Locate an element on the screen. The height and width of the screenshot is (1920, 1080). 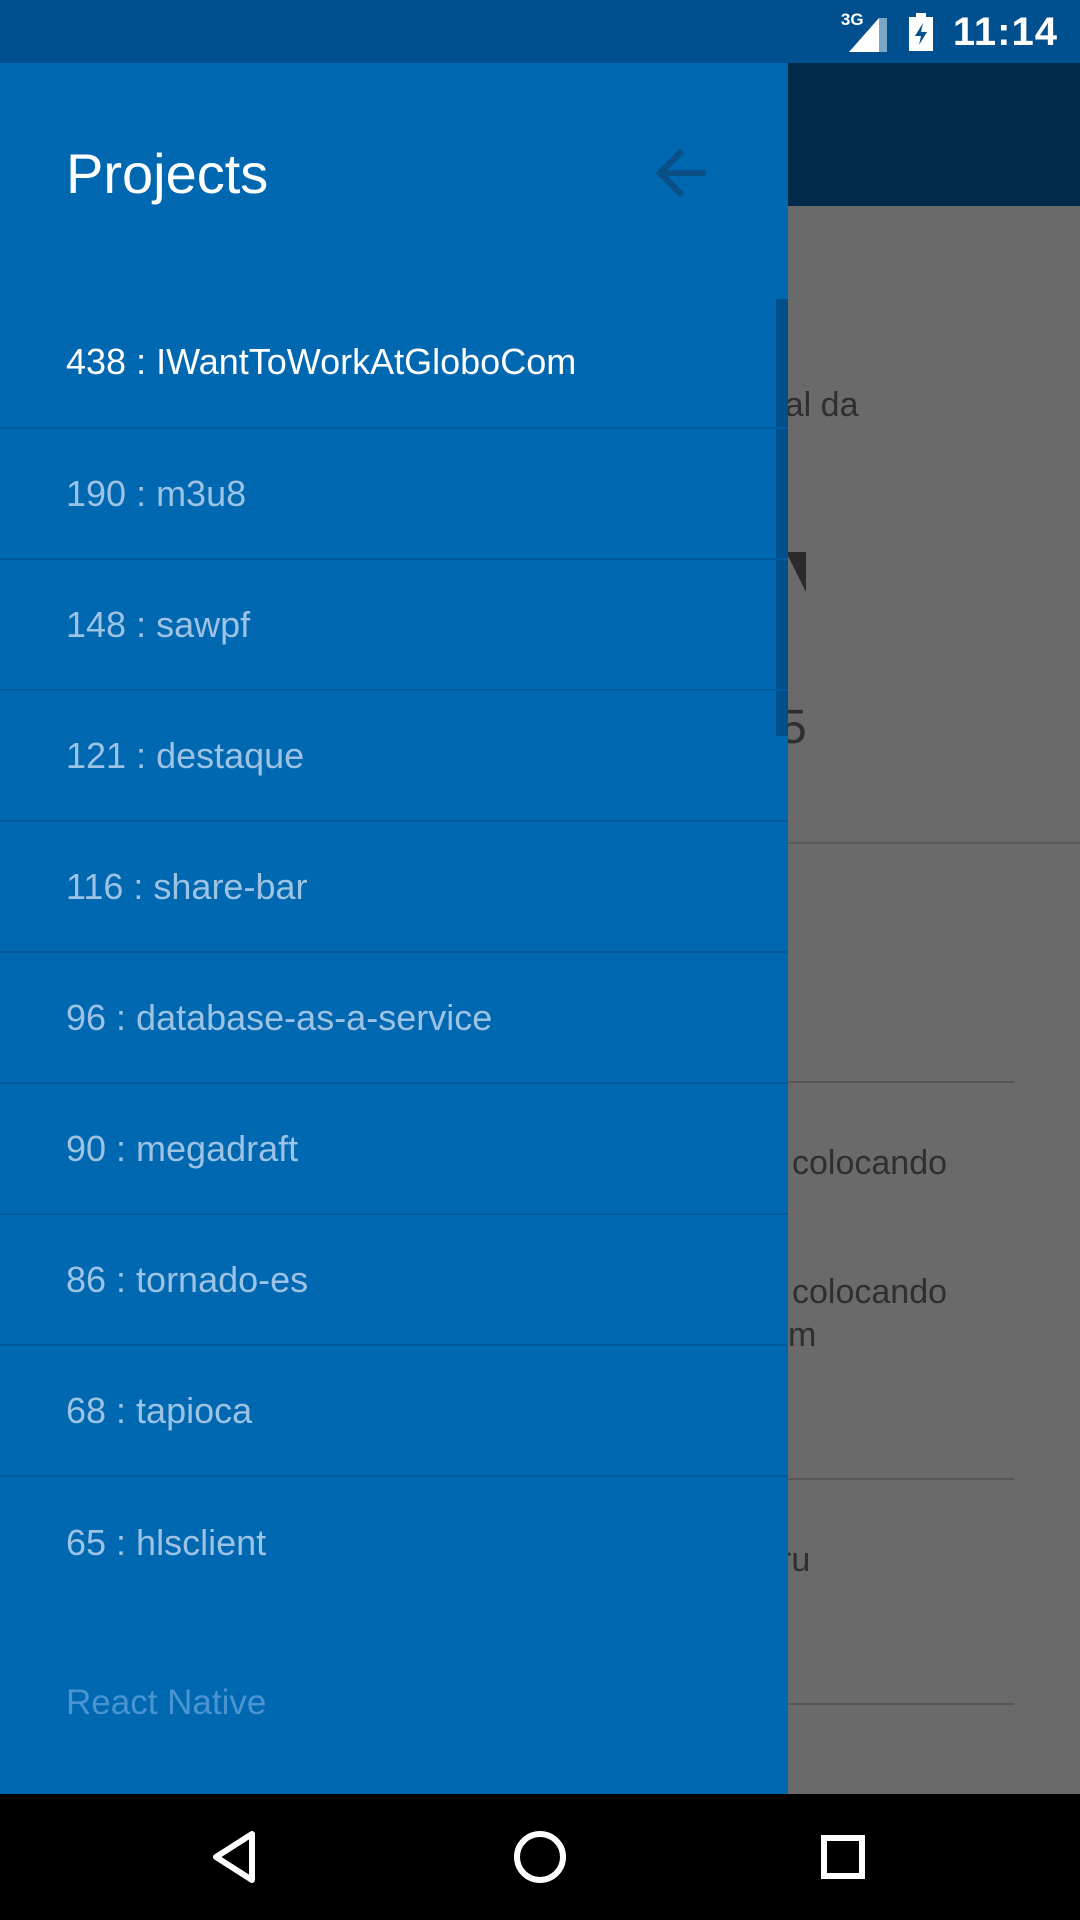
drawer-title: Projects is located at coordinates (167, 173).